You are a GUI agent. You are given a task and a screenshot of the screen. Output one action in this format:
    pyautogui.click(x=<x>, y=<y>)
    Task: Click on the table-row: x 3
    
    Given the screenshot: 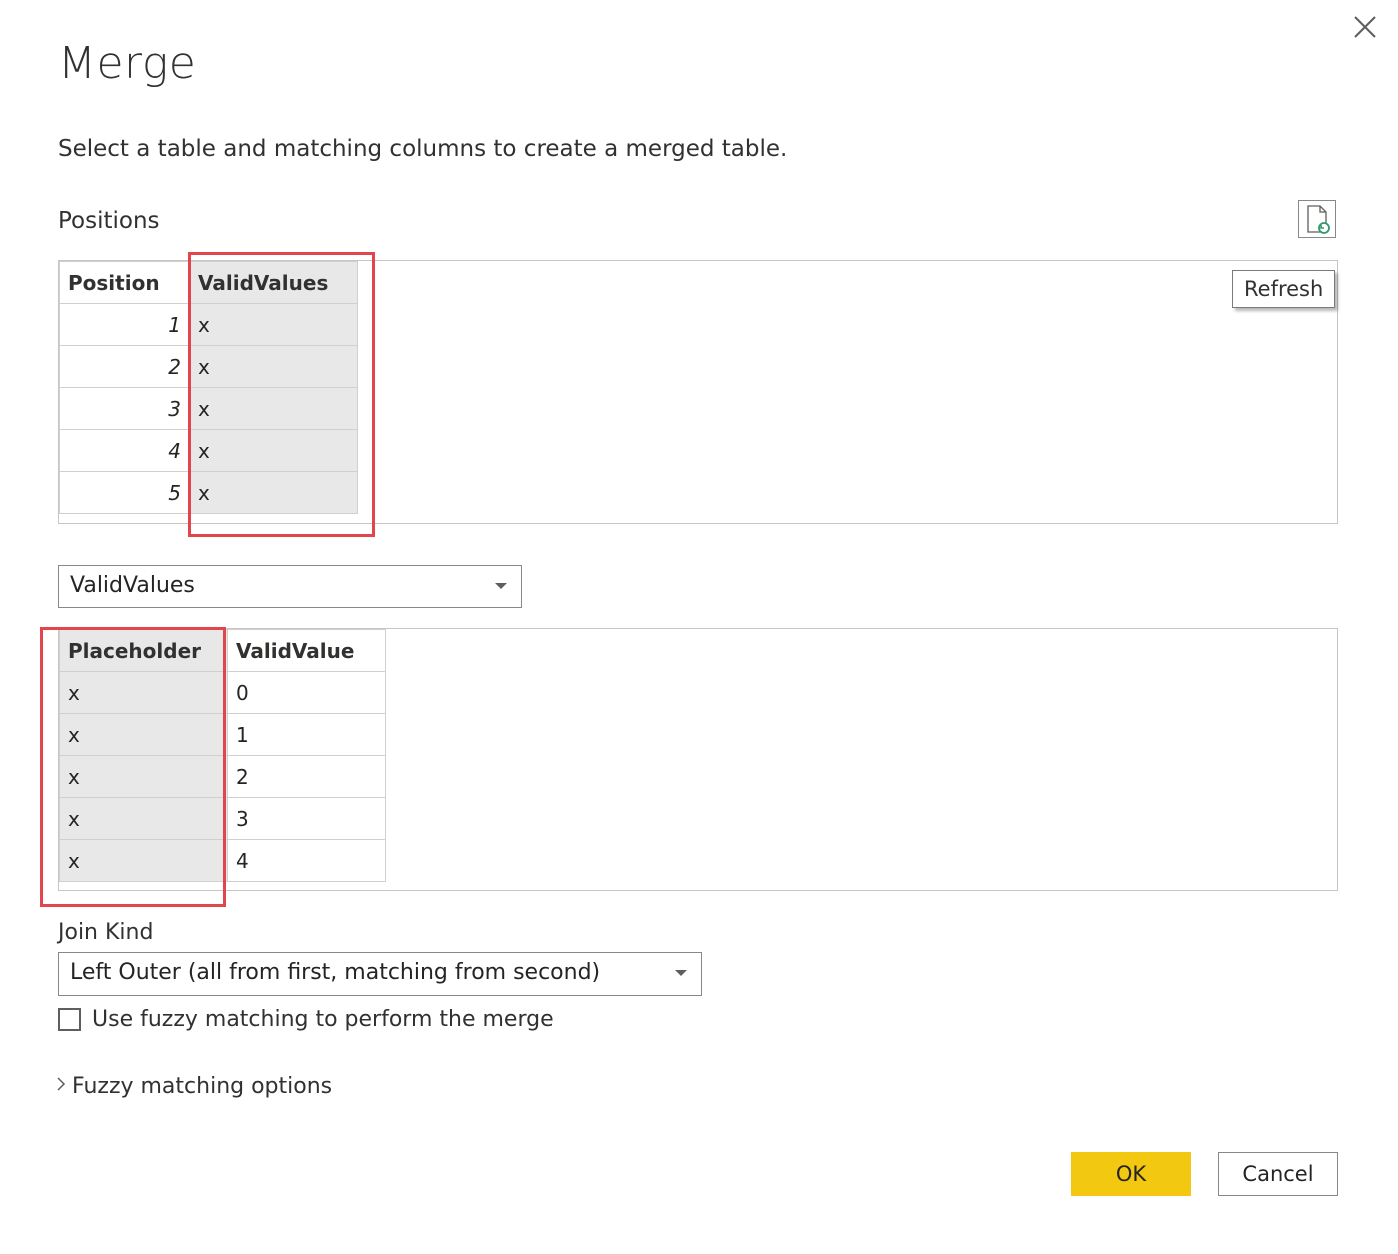 What is the action you would take?
    pyautogui.click(x=222, y=818)
    